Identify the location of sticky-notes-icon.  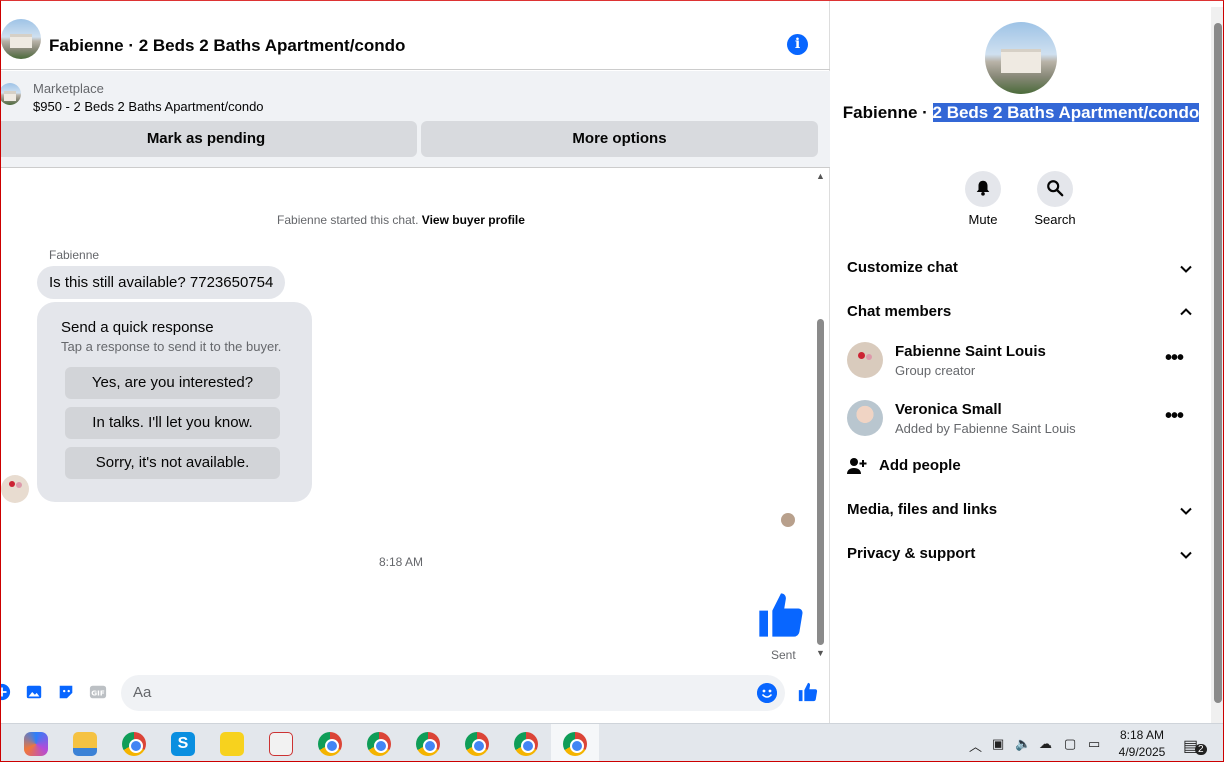
(232, 744).